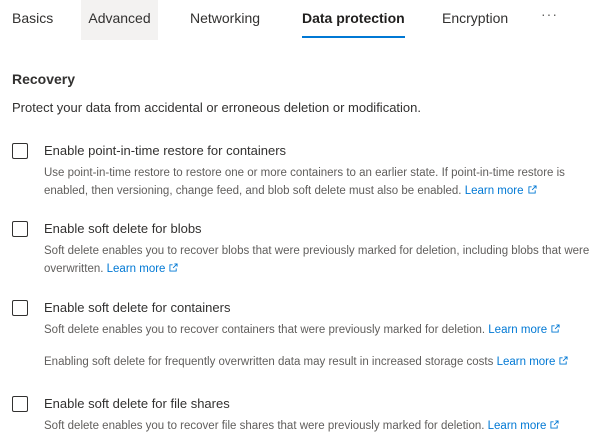 Image resolution: width=597 pixels, height=442 pixels. What do you see at coordinates (20, 308) in the screenshot?
I see `soft-delete-containers-checkbox` at bounding box center [20, 308].